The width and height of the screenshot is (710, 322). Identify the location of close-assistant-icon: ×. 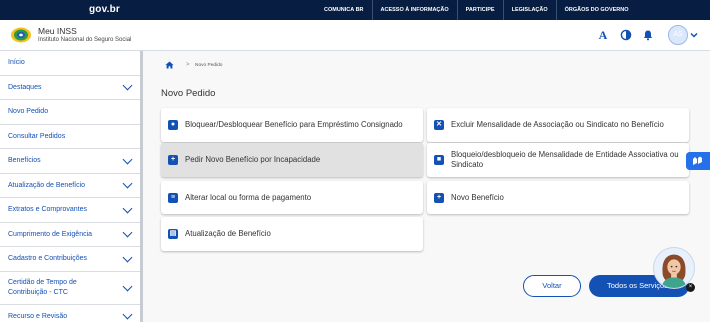
(690, 287).